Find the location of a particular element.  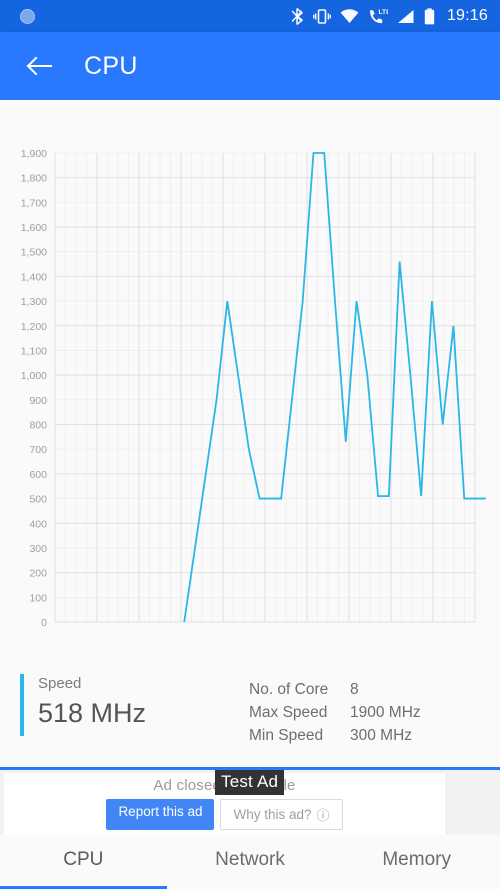

sync-circle-icon is located at coordinates (27, 16).